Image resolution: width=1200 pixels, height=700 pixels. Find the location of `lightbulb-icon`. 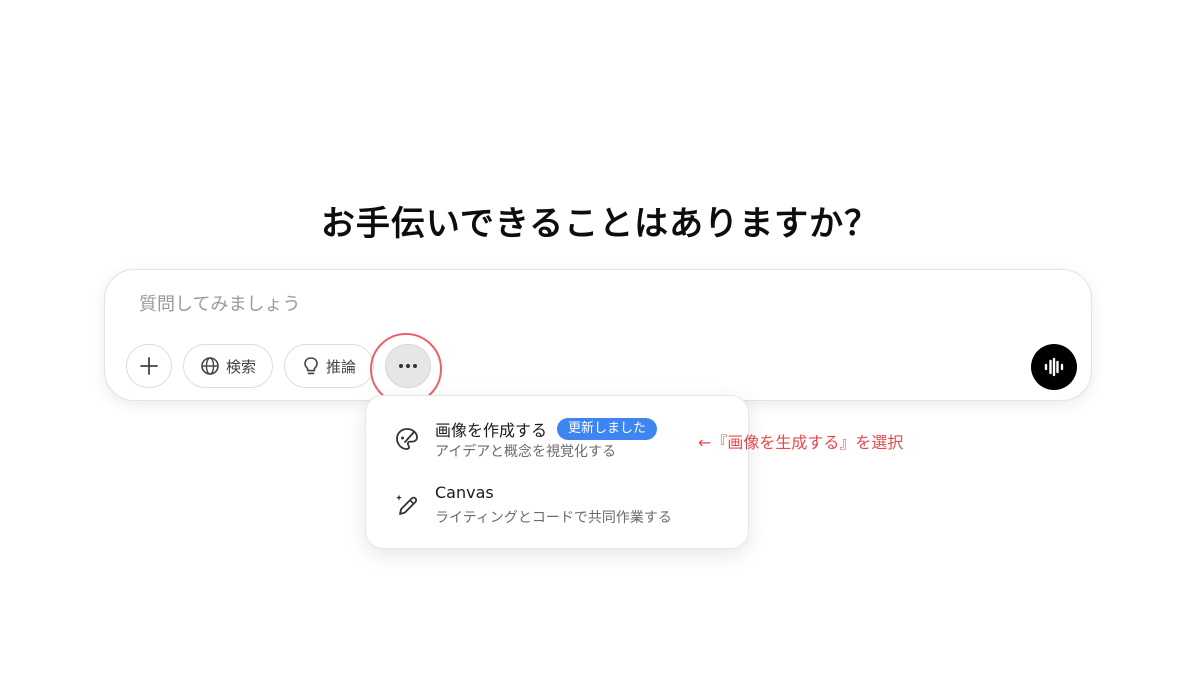

lightbulb-icon is located at coordinates (311, 366).